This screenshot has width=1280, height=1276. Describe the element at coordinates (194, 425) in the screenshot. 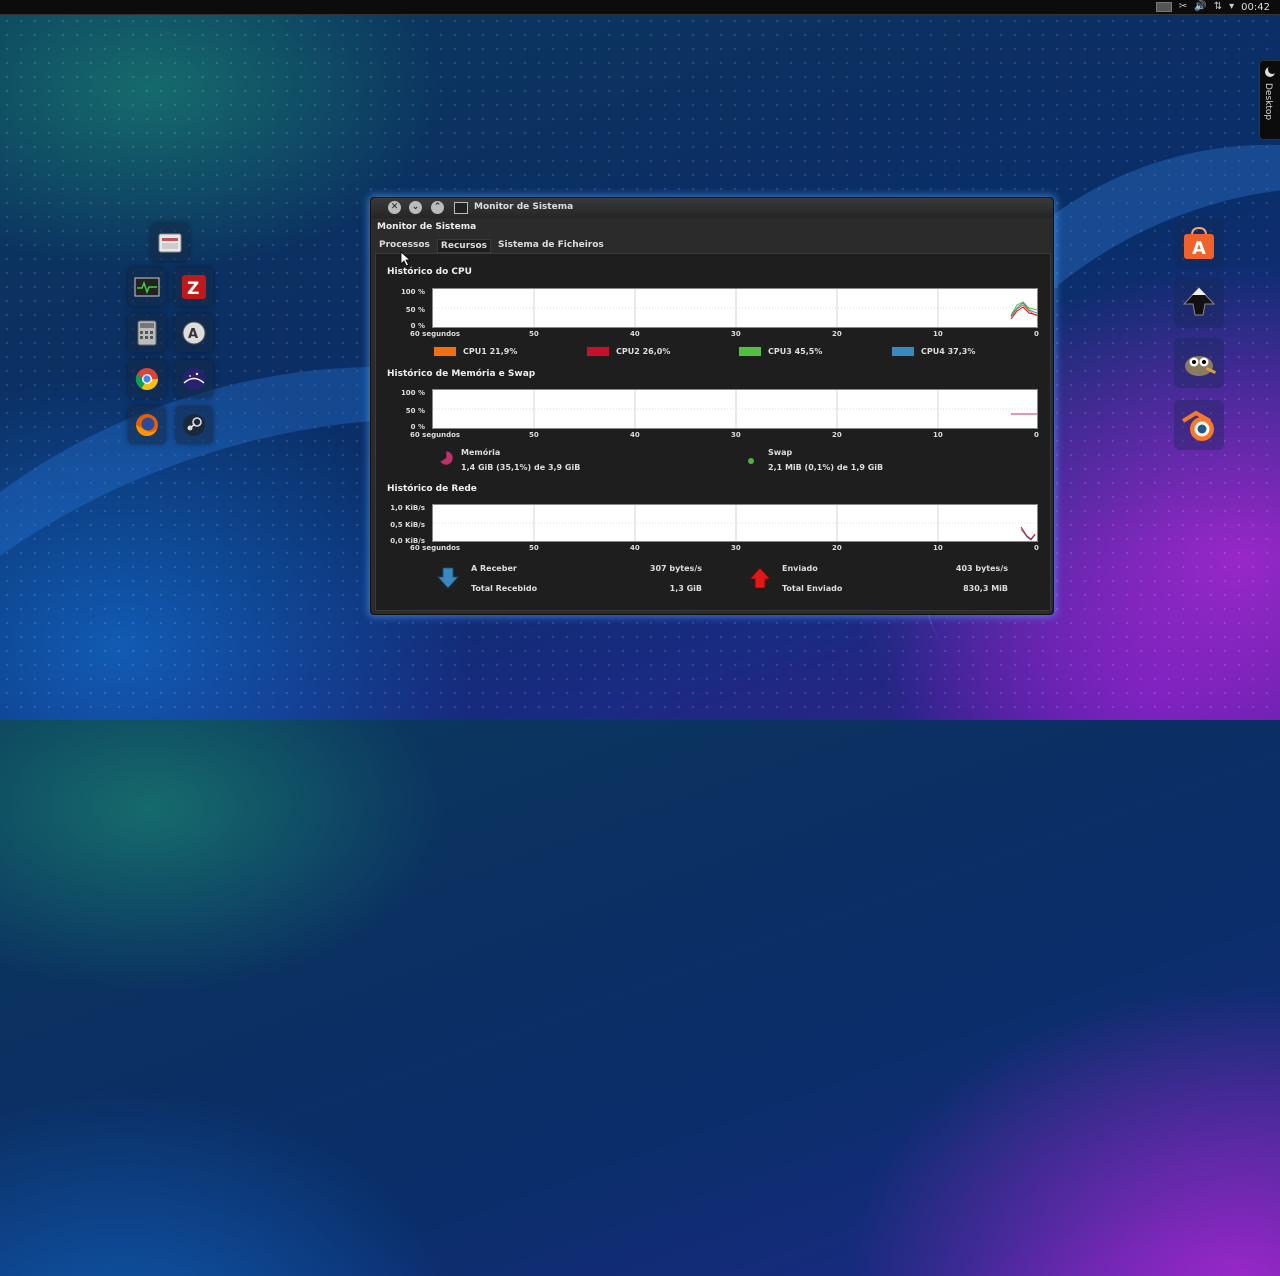

I see `dock-steam` at that location.